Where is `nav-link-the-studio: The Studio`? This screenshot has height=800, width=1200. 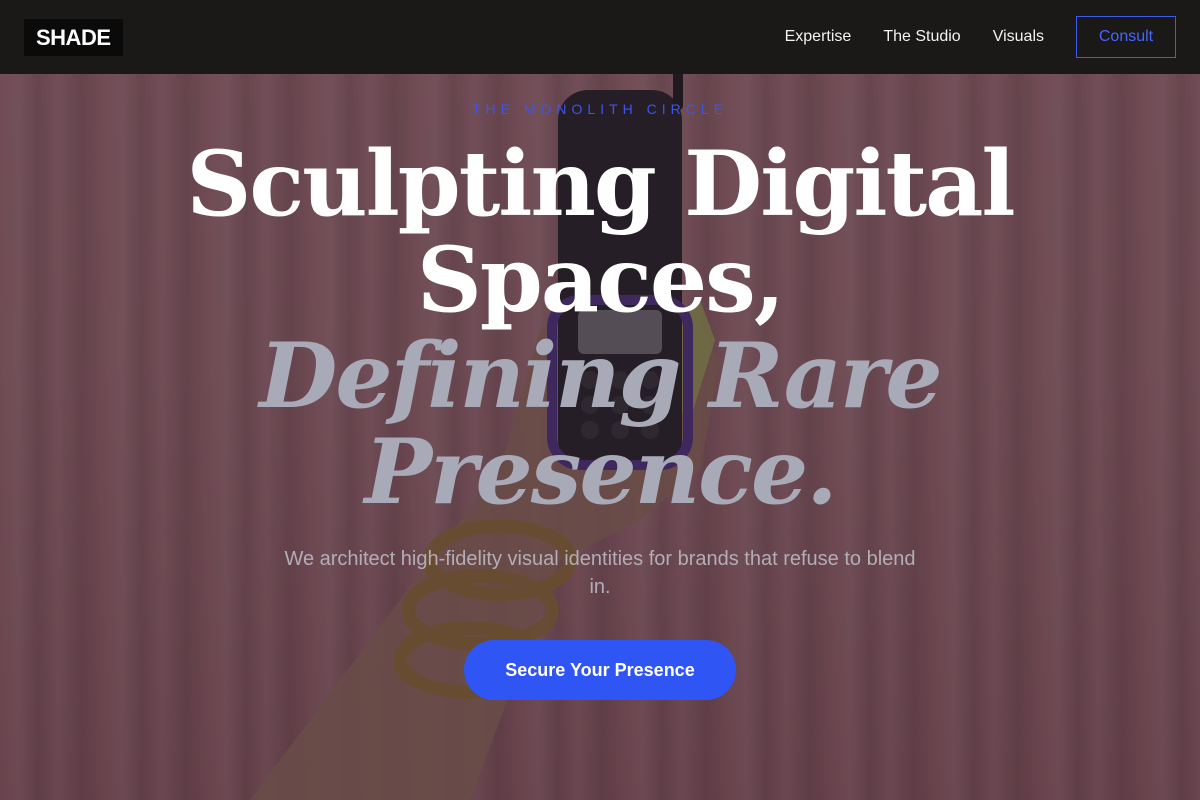 nav-link-the-studio: The Studio is located at coordinates (921, 37).